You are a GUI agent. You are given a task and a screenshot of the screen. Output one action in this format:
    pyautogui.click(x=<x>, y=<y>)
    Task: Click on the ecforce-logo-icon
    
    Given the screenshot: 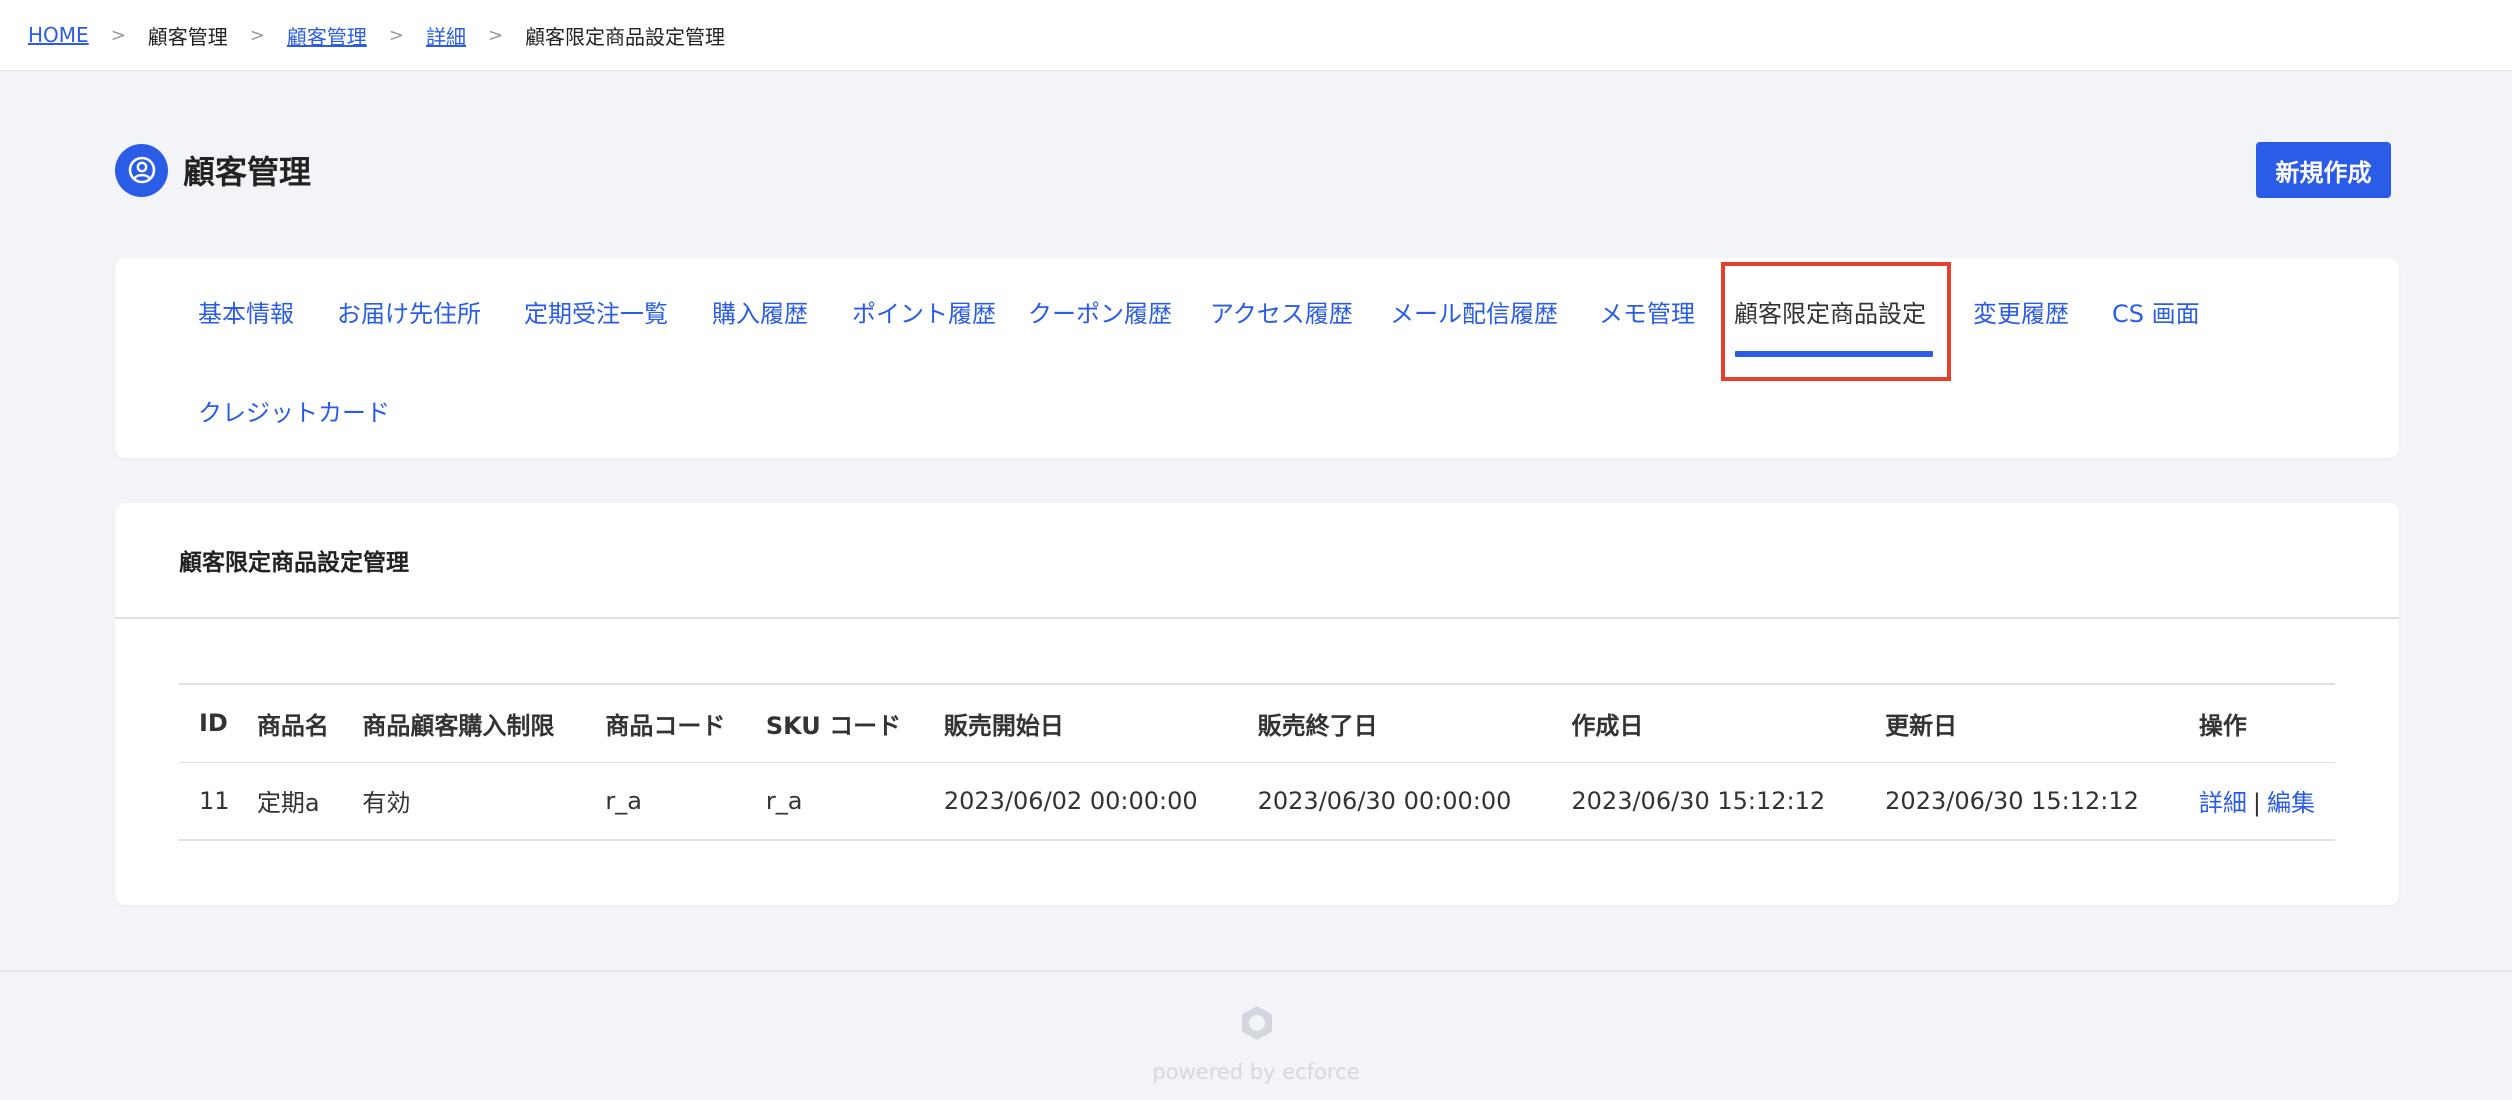 What is the action you would take?
    pyautogui.click(x=1257, y=1023)
    